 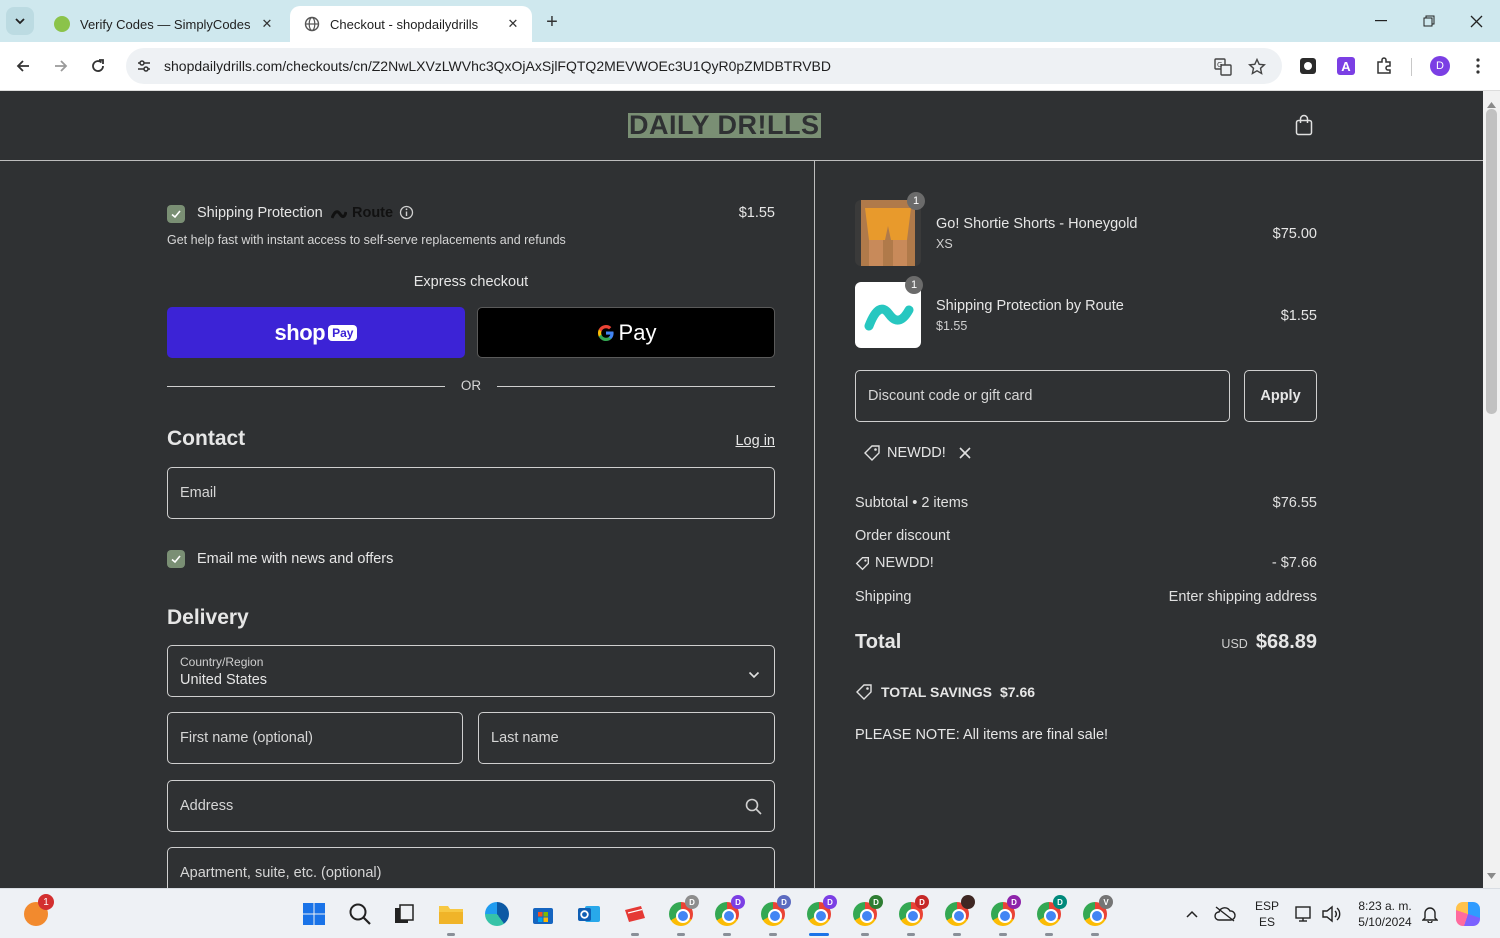 I want to click on total-row: Total USD $68.89, so click(x=1086, y=646).